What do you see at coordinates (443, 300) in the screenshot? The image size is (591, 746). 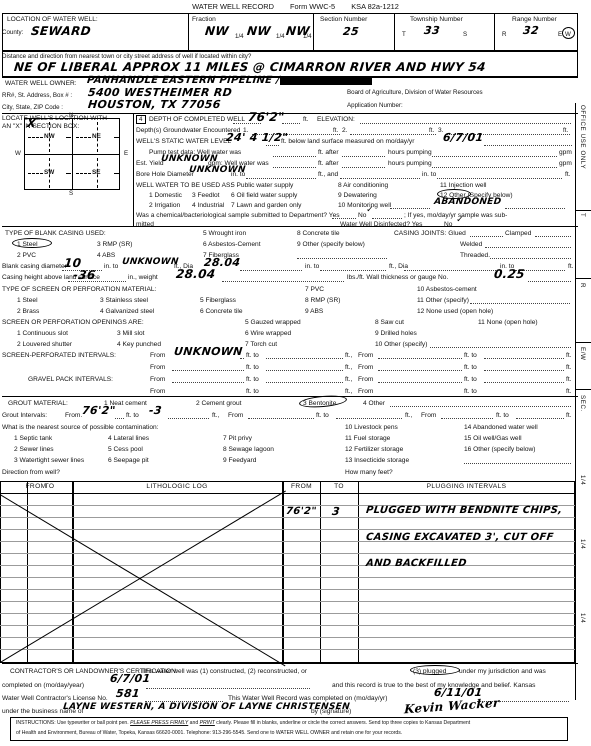 I see `screen-option-11: 11 Other (specify)` at bounding box center [443, 300].